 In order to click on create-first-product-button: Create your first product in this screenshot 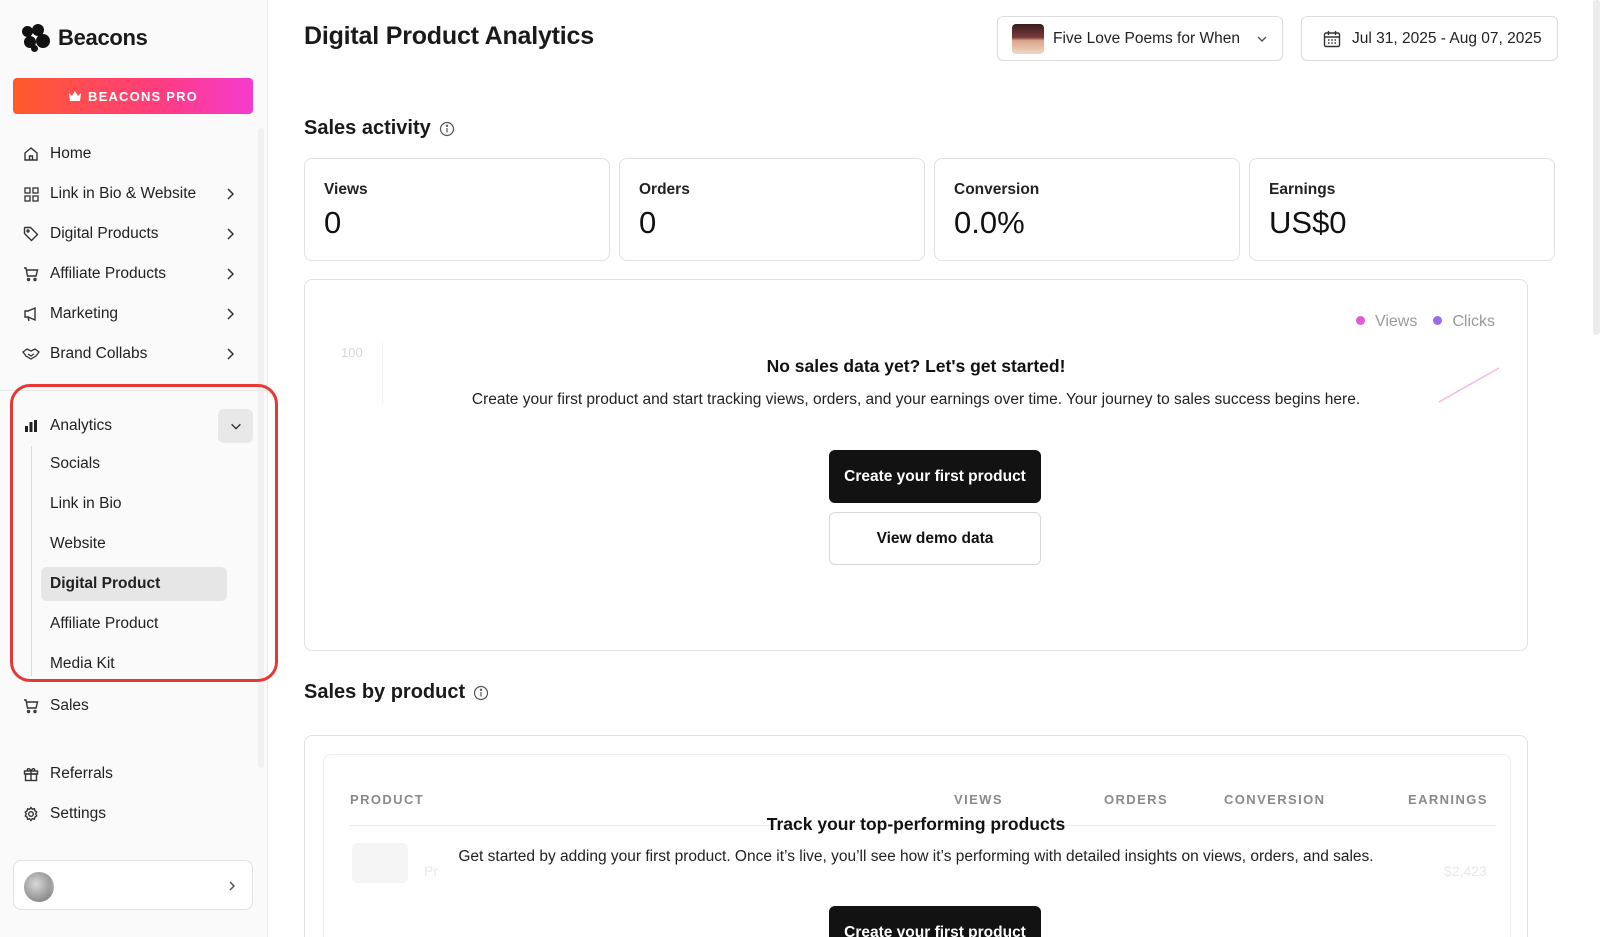, I will do `click(935, 476)`.